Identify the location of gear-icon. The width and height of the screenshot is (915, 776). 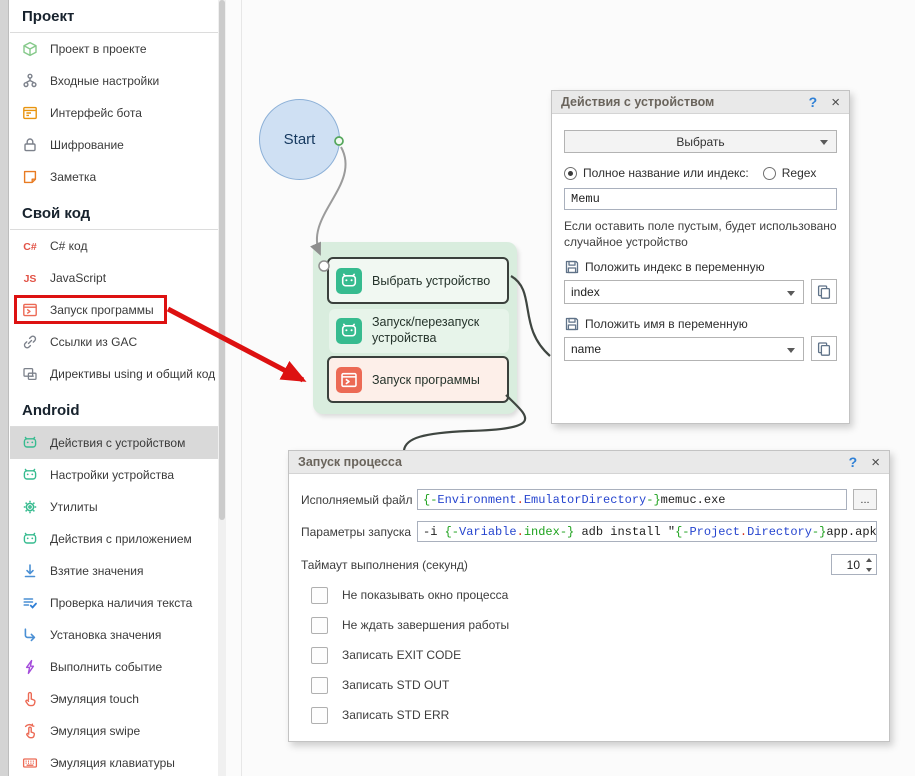
(30, 507).